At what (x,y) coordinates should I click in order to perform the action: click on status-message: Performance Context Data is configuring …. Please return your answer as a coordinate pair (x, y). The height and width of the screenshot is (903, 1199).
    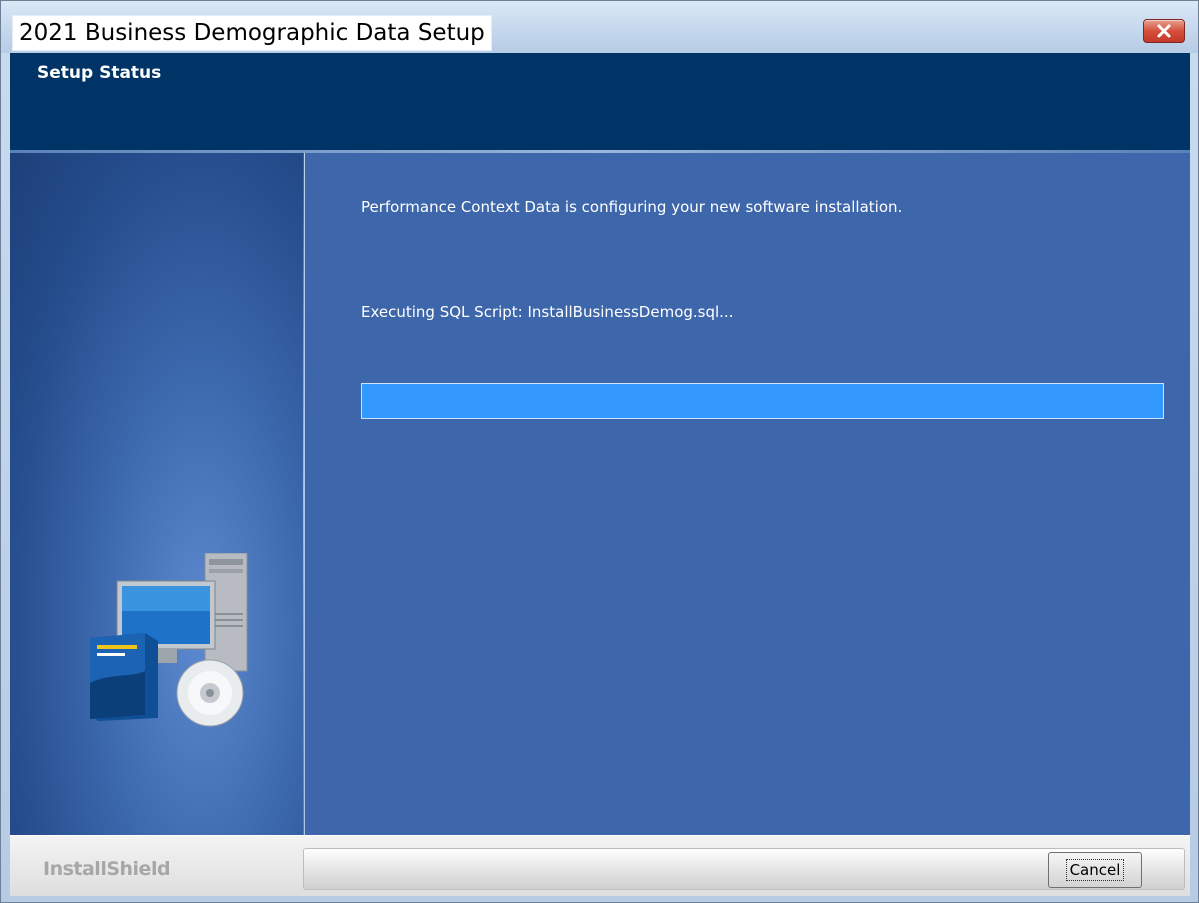
    Looking at the image, I should click on (632, 207).